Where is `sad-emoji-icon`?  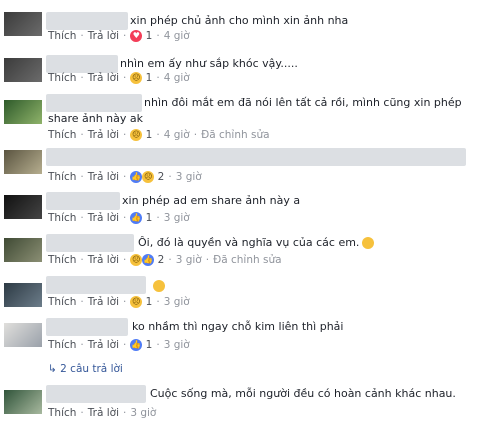
sad-emoji-icon is located at coordinates (159, 286).